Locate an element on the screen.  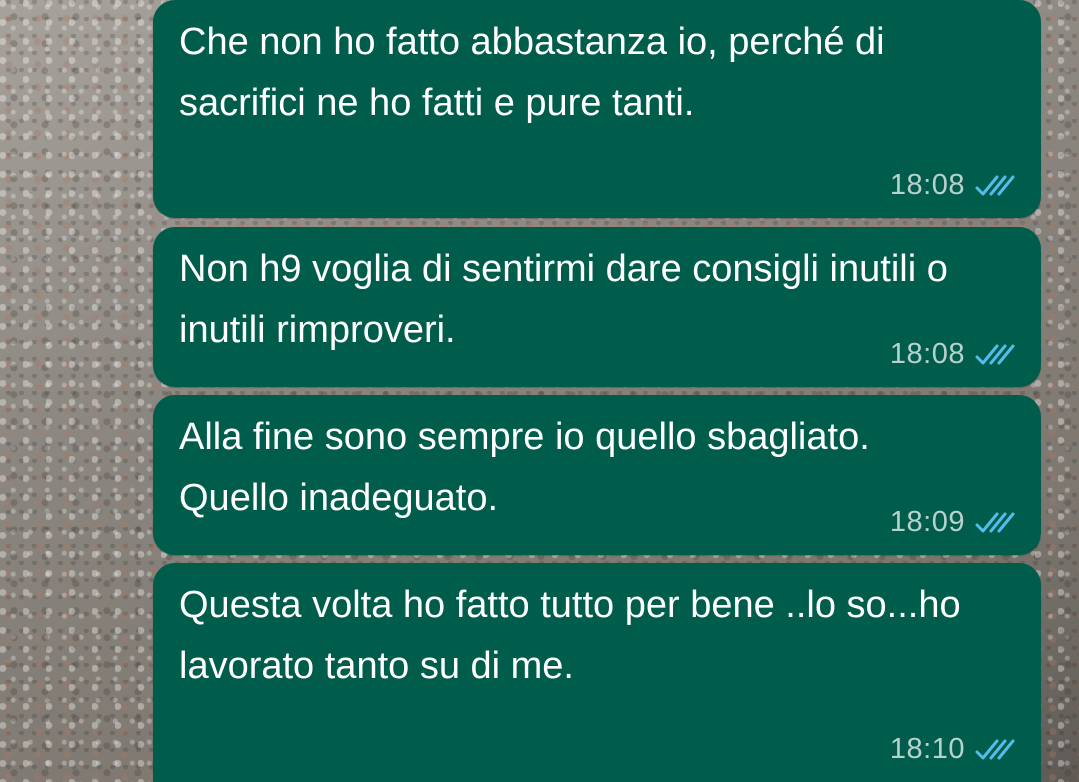
message-meta: 18:10 is located at coordinates (954, 749).